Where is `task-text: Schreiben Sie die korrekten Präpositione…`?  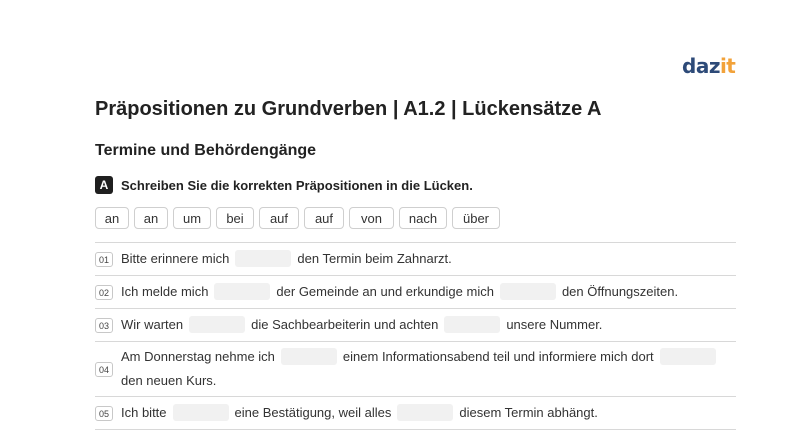 task-text: Schreiben Sie die korrekten Präpositione… is located at coordinates (297, 185).